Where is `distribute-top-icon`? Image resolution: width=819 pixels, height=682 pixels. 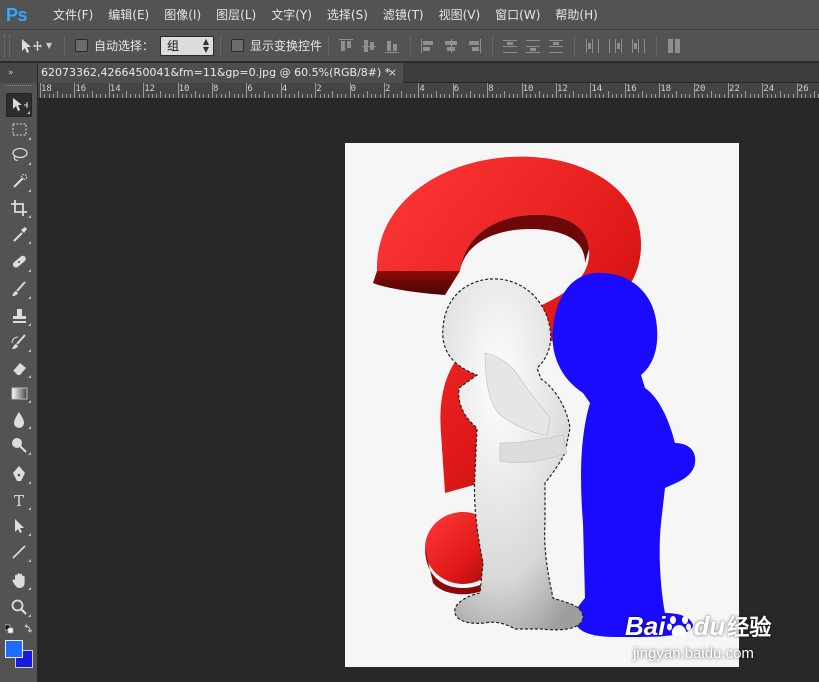
distribute-top-icon is located at coordinates (510, 46).